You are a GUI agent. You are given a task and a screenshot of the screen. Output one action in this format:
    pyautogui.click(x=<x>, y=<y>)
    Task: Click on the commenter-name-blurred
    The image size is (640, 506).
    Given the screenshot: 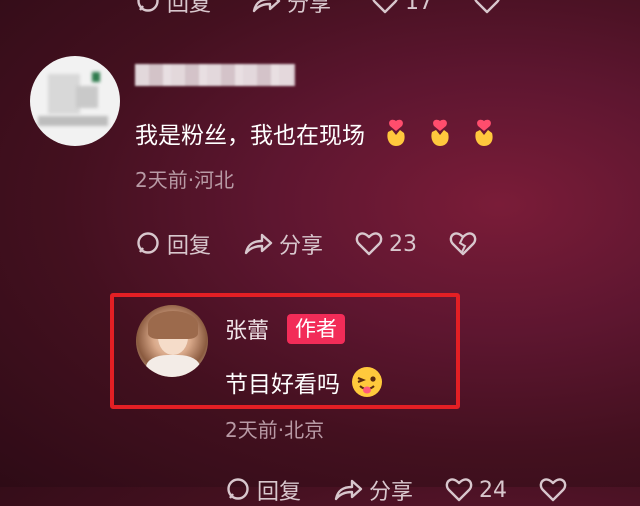 What is the action you would take?
    pyautogui.click(x=215, y=75)
    